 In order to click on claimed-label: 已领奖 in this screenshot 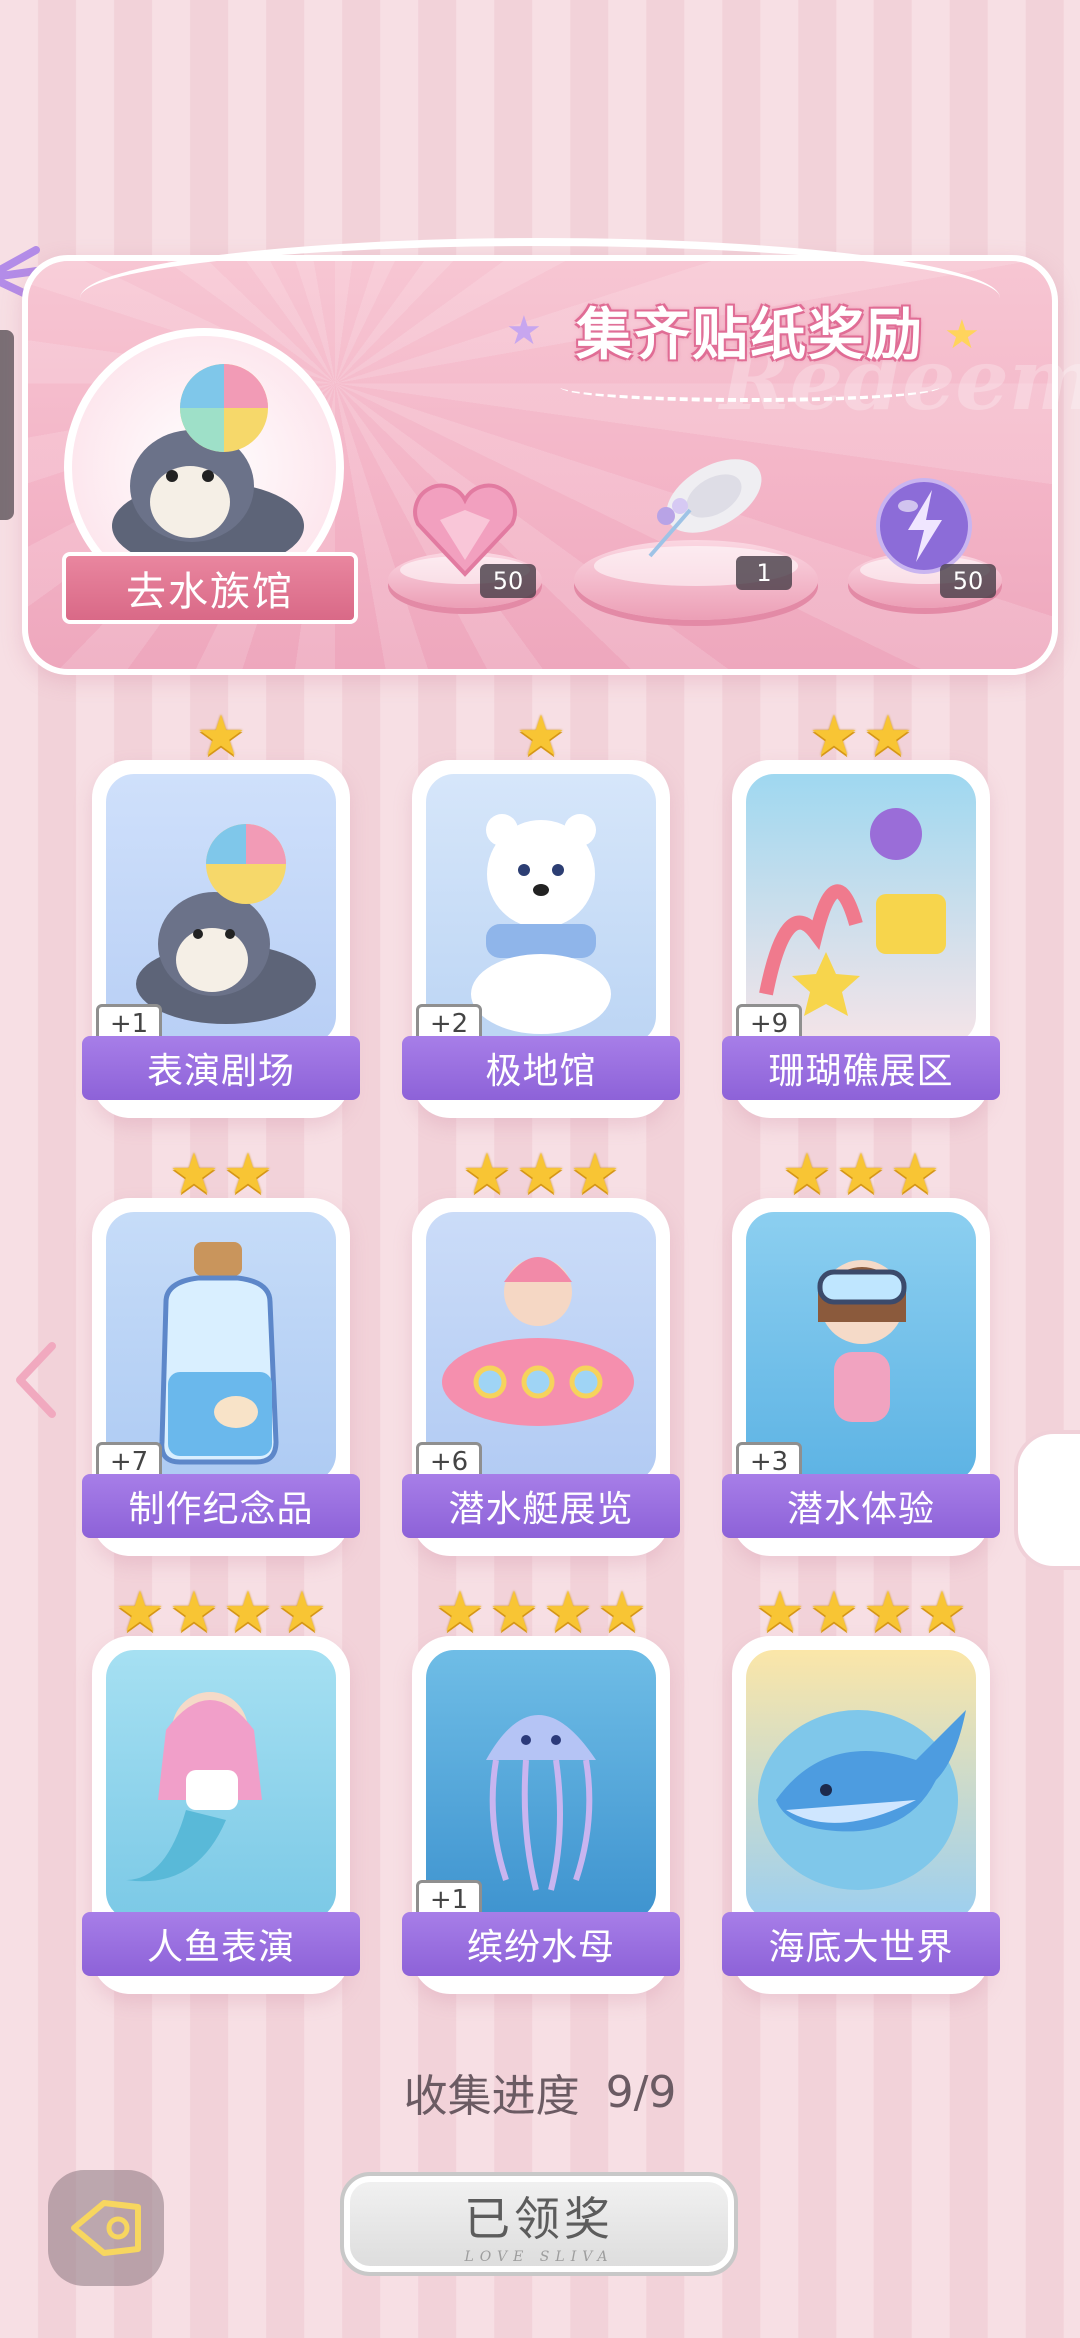, I will do `click(539, 2219)`.